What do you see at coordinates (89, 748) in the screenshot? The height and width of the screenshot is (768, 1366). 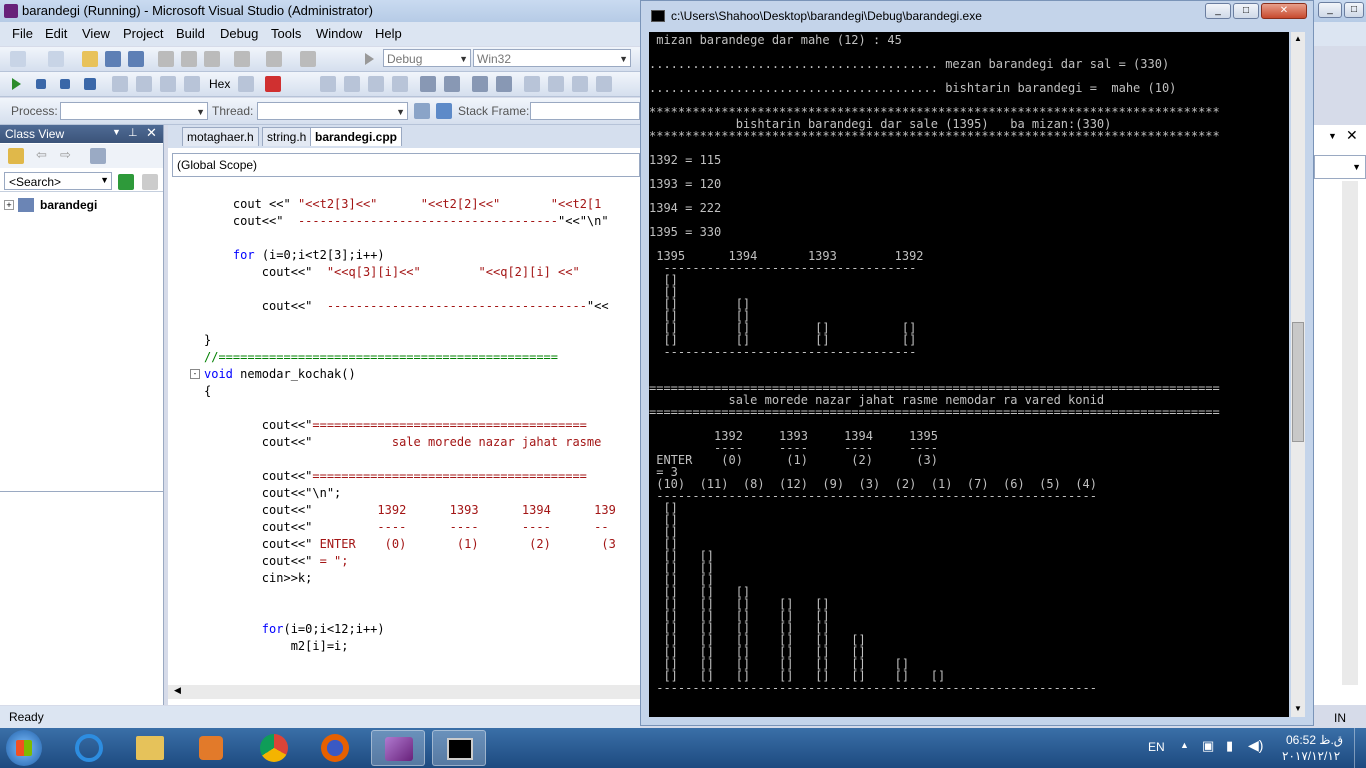 I see `taskbar-ie` at bounding box center [89, 748].